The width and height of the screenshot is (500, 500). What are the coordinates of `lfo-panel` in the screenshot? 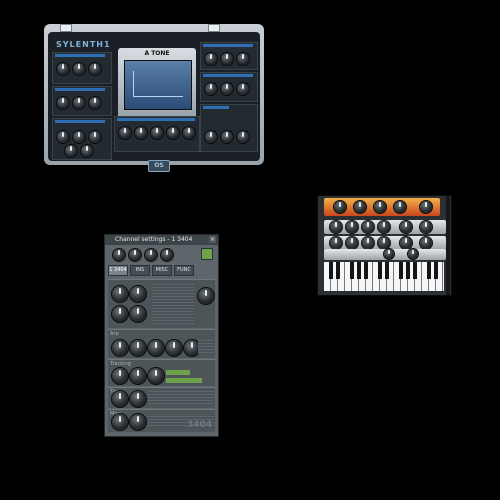 It's located at (229, 56).